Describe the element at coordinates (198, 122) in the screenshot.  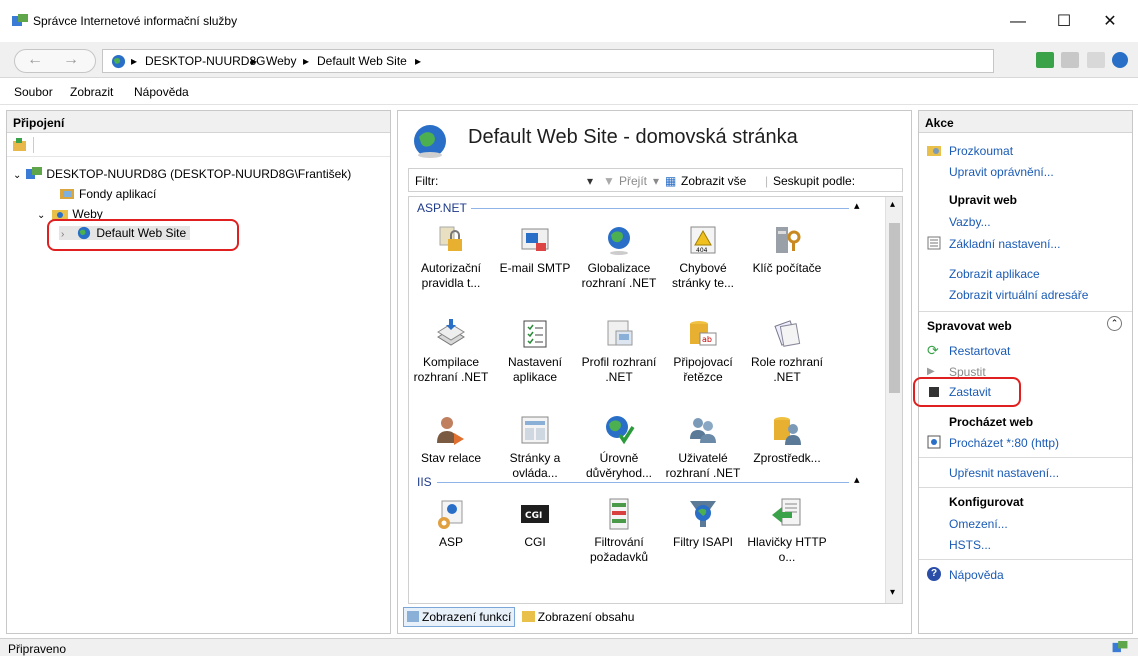
I see `connections-header: Připojení` at that location.